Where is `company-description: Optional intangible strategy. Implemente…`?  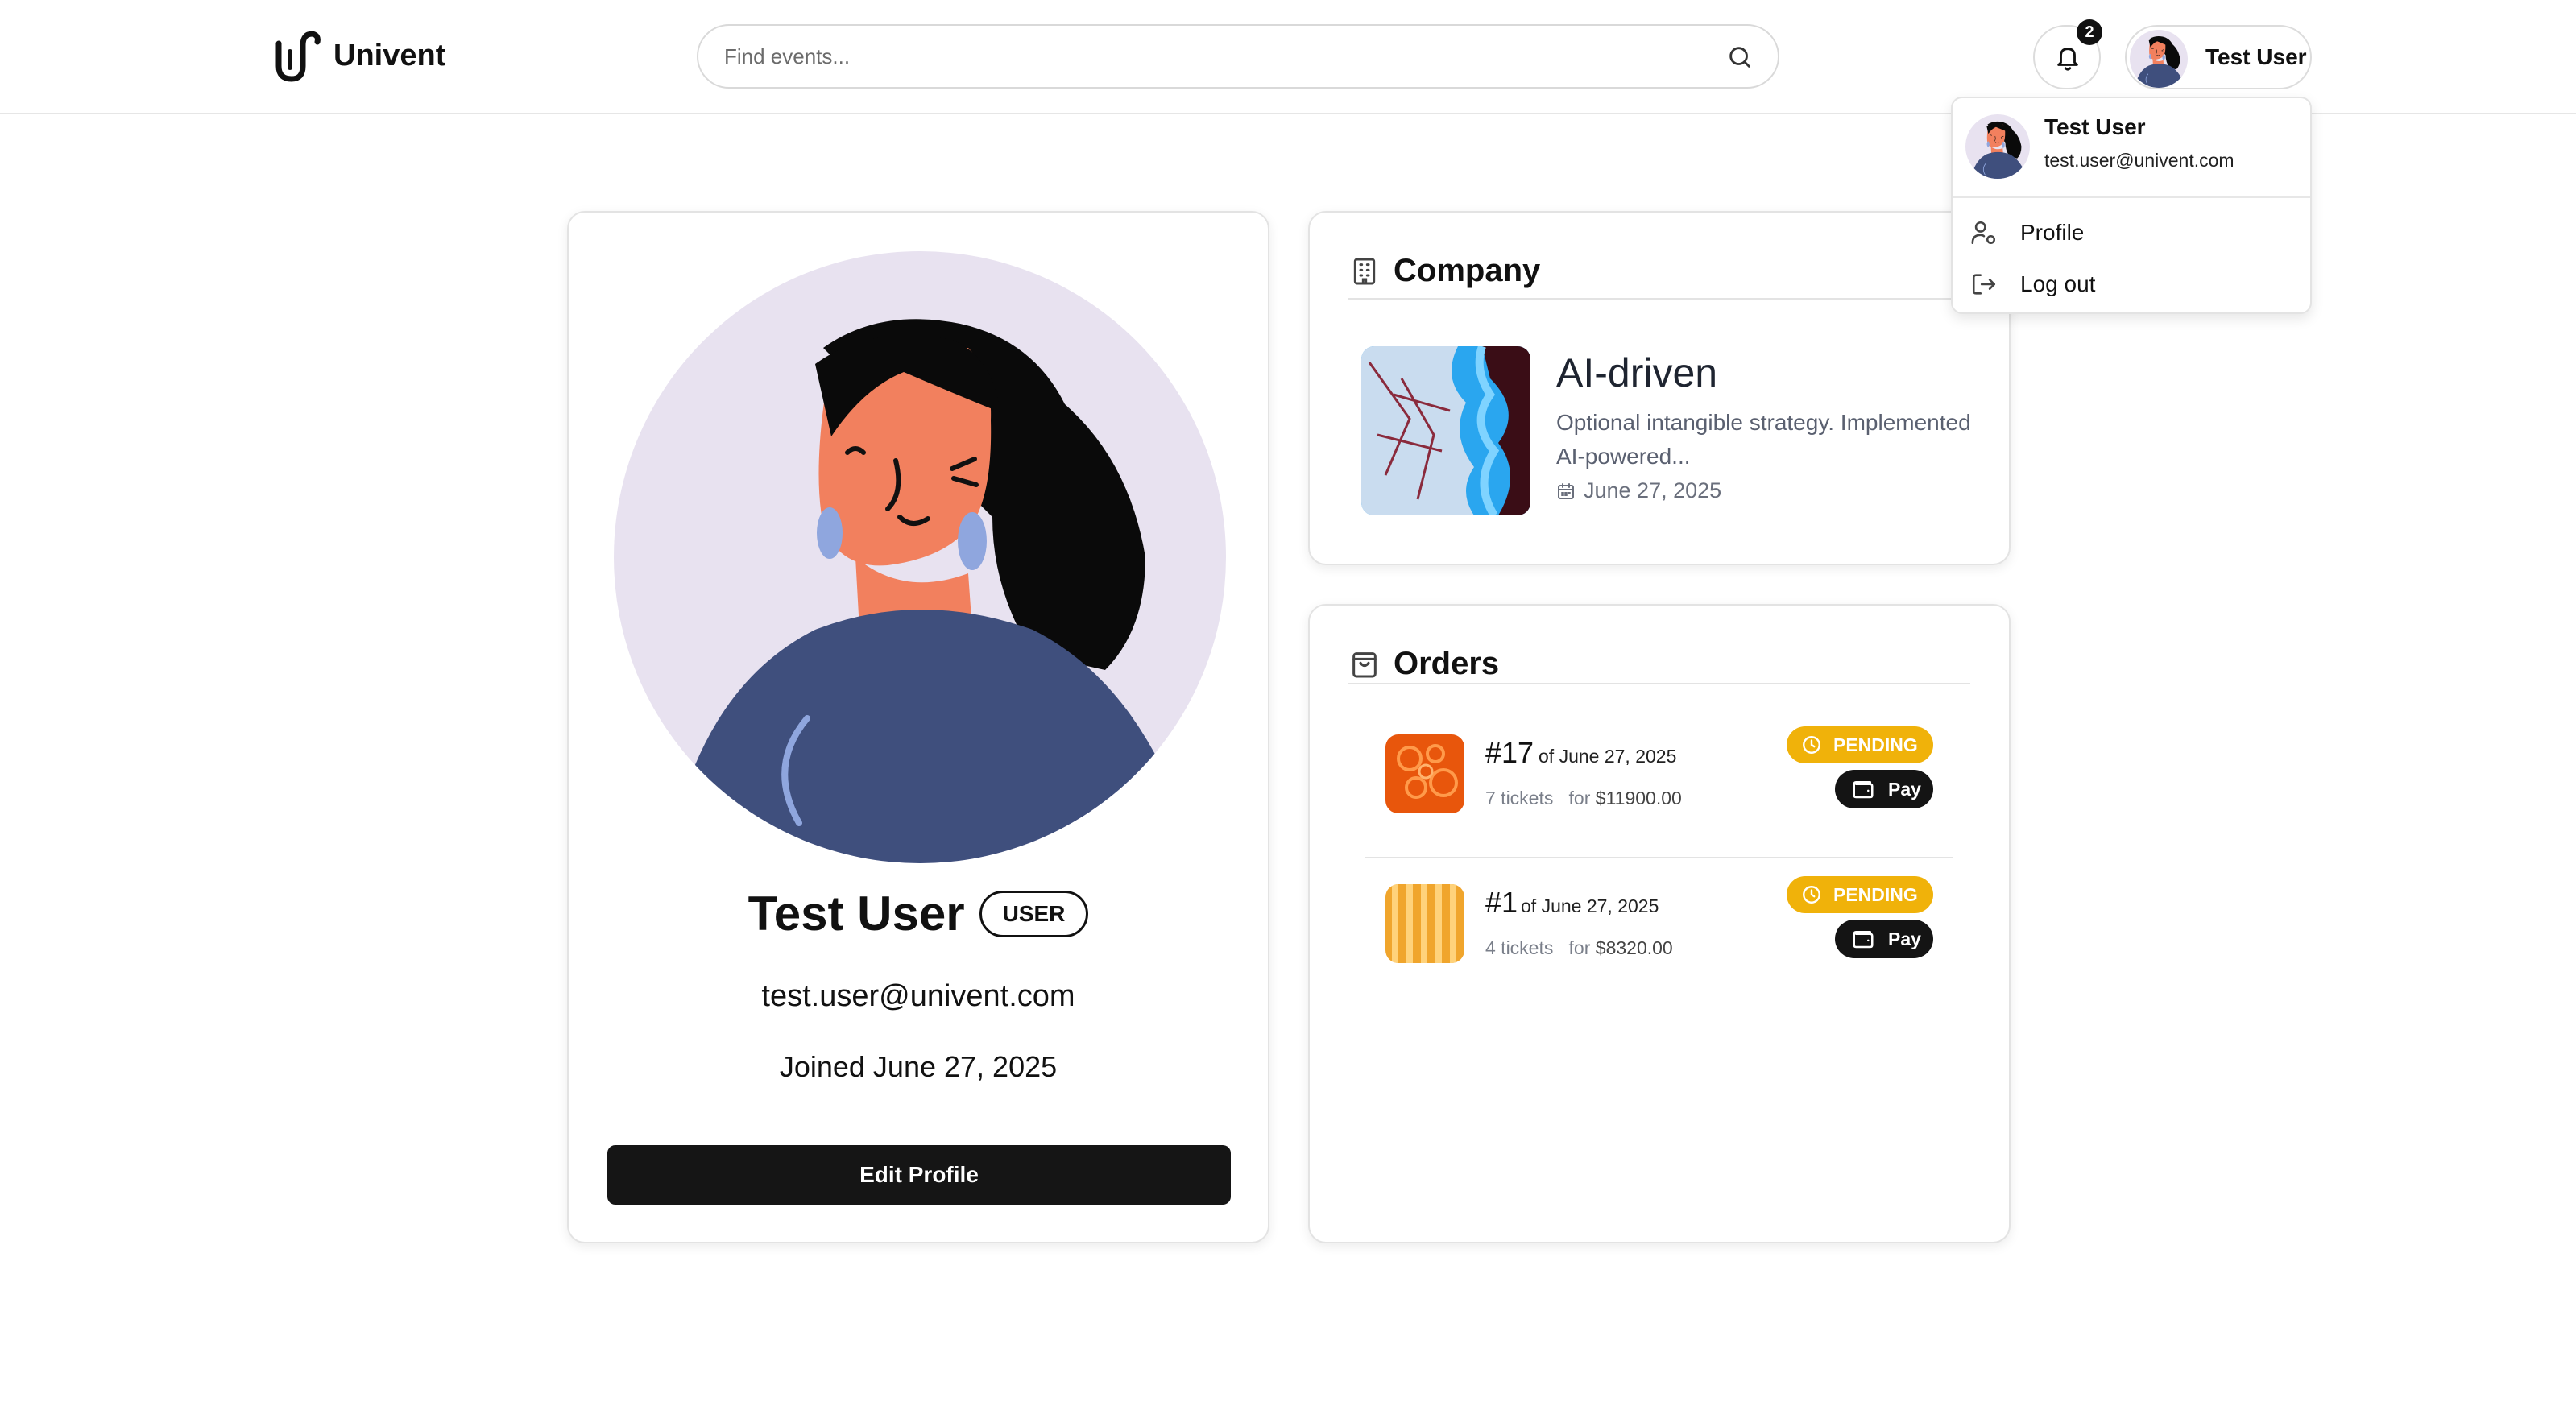 company-description: Optional intangible strategy. Implemente… is located at coordinates (1763, 439).